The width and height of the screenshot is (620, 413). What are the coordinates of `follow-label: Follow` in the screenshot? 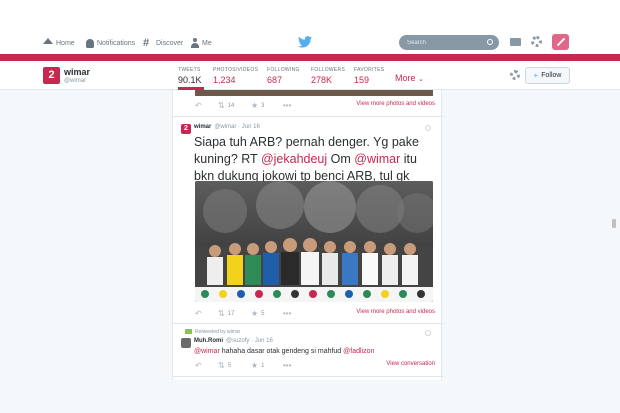 It's located at (551, 75).